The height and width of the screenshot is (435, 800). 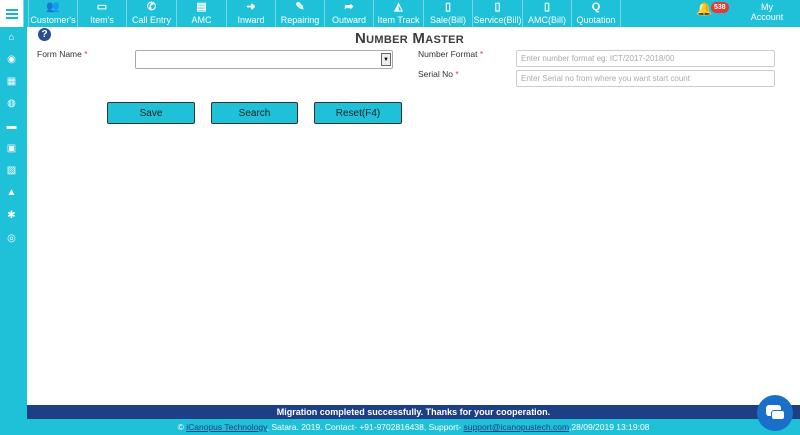 I want to click on nav-item-track: ◭ Item Track, so click(x=398, y=13).